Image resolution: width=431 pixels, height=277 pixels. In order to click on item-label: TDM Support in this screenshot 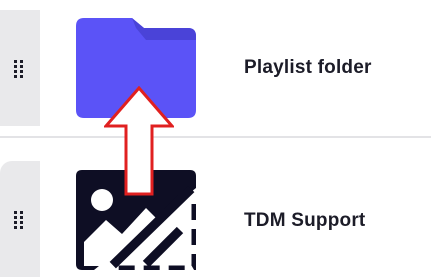, I will do `click(305, 220)`.